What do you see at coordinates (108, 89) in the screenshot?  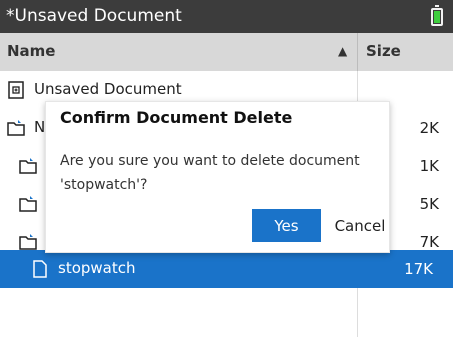 I see `list-item-label: Unsaved Document` at bounding box center [108, 89].